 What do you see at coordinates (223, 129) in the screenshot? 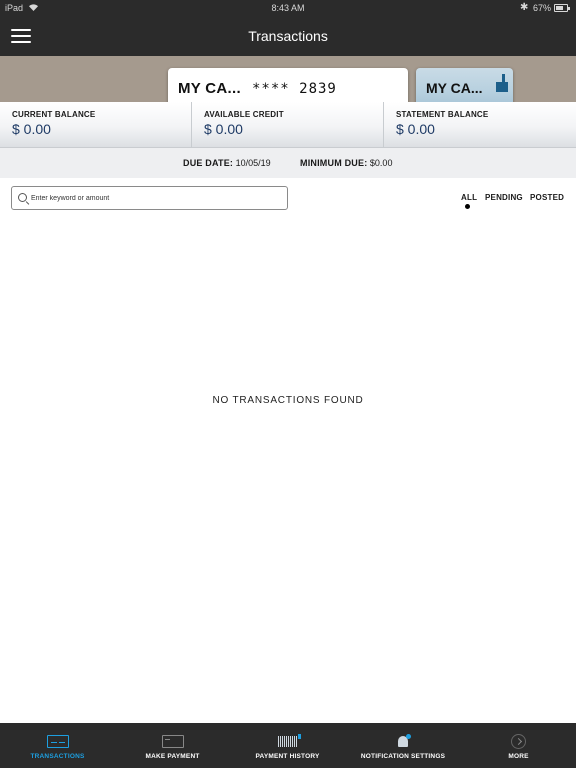
I see `available-credit-amount: $ 0.00` at bounding box center [223, 129].